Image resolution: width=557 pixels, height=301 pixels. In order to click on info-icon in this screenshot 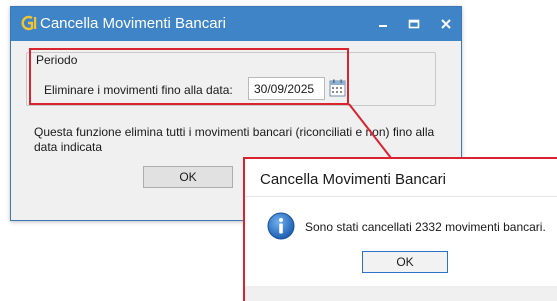, I will do `click(281, 226)`.